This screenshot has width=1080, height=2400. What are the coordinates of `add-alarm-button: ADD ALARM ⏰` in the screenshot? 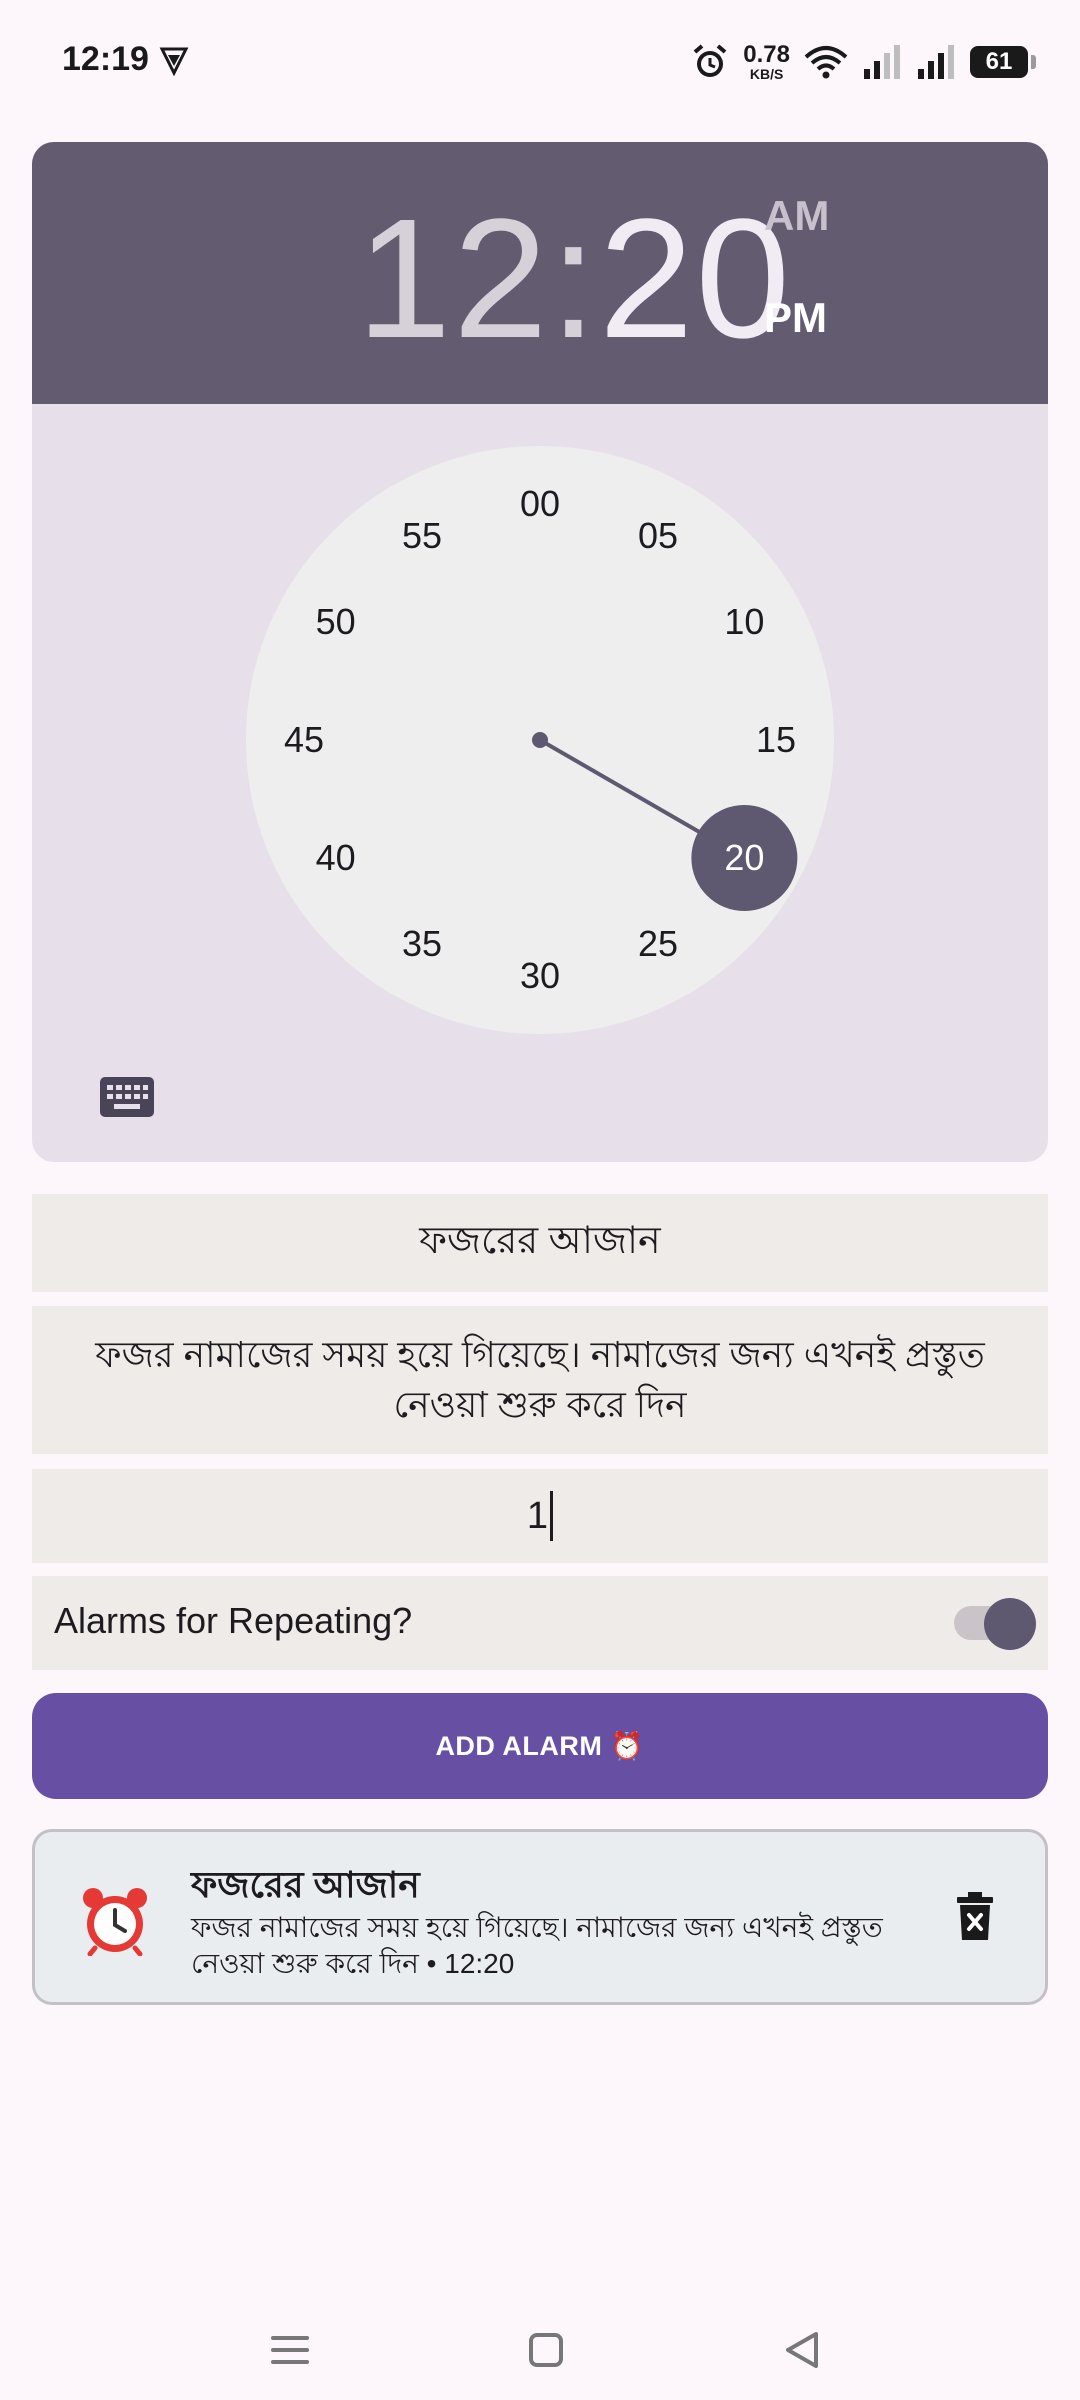 It's located at (540, 1746).